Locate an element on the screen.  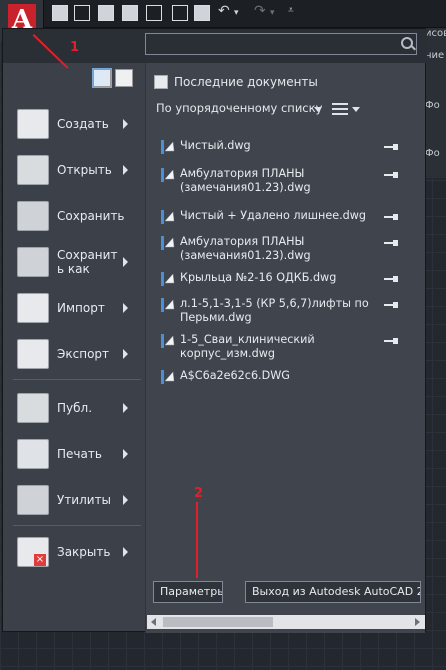
horizontal-scrollbar is located at coordinates (286, 622).